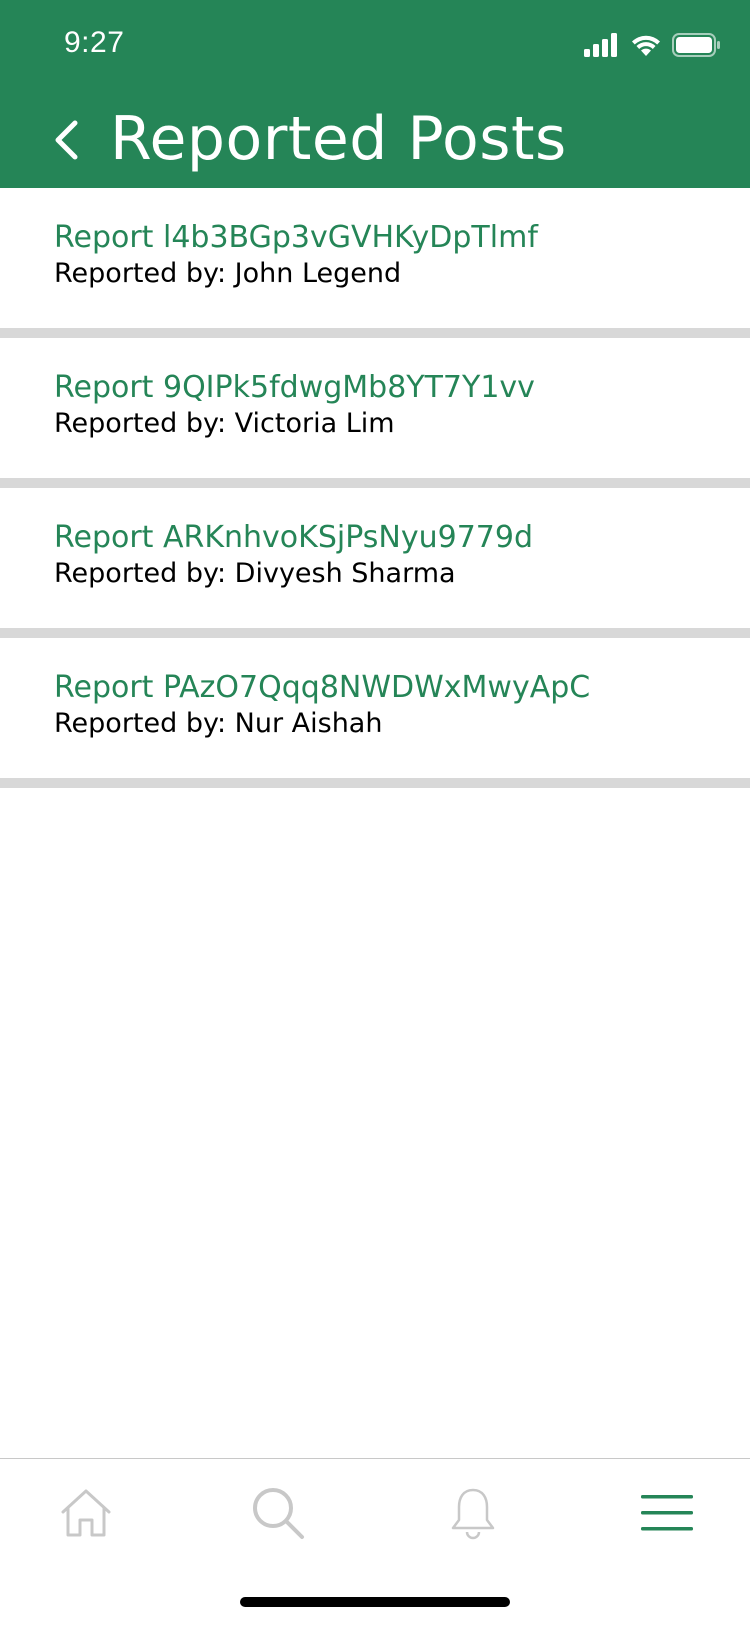 The image size is (750, 1625). I want to click on chevron-left-icon, so click(66, 140).